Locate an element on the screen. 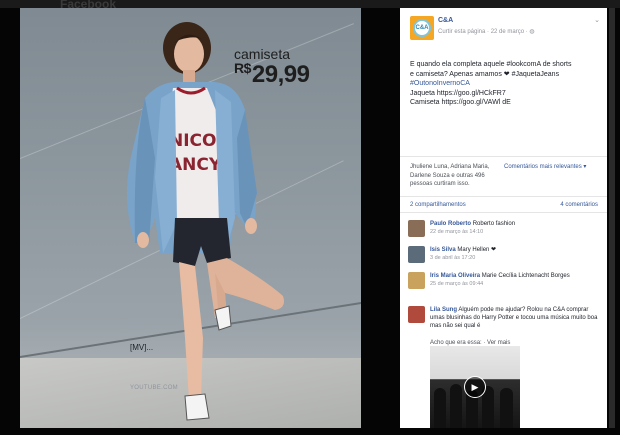  svg-text: NICO is located at coordinates (192, 141).